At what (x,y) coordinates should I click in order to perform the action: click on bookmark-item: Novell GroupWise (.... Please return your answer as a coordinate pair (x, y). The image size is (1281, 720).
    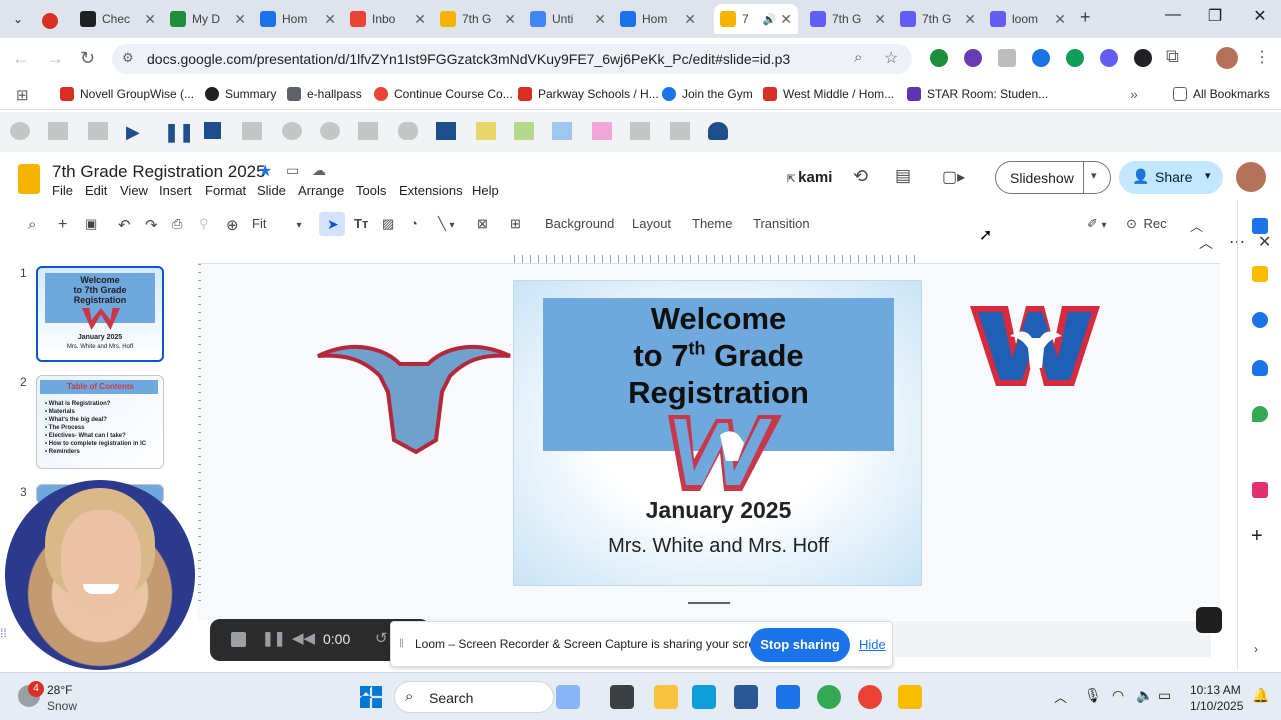
    Looking at the image, I should click on (127, 94).